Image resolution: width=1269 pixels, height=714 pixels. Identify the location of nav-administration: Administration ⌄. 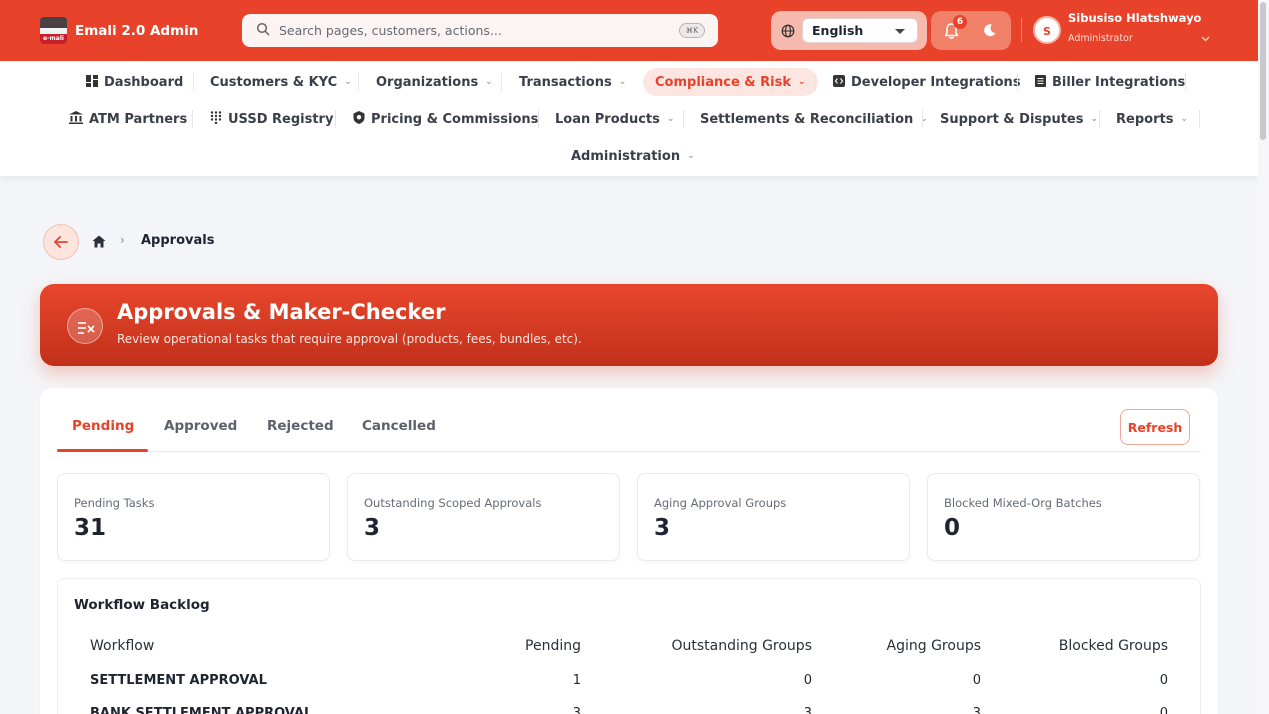
(633, 156).